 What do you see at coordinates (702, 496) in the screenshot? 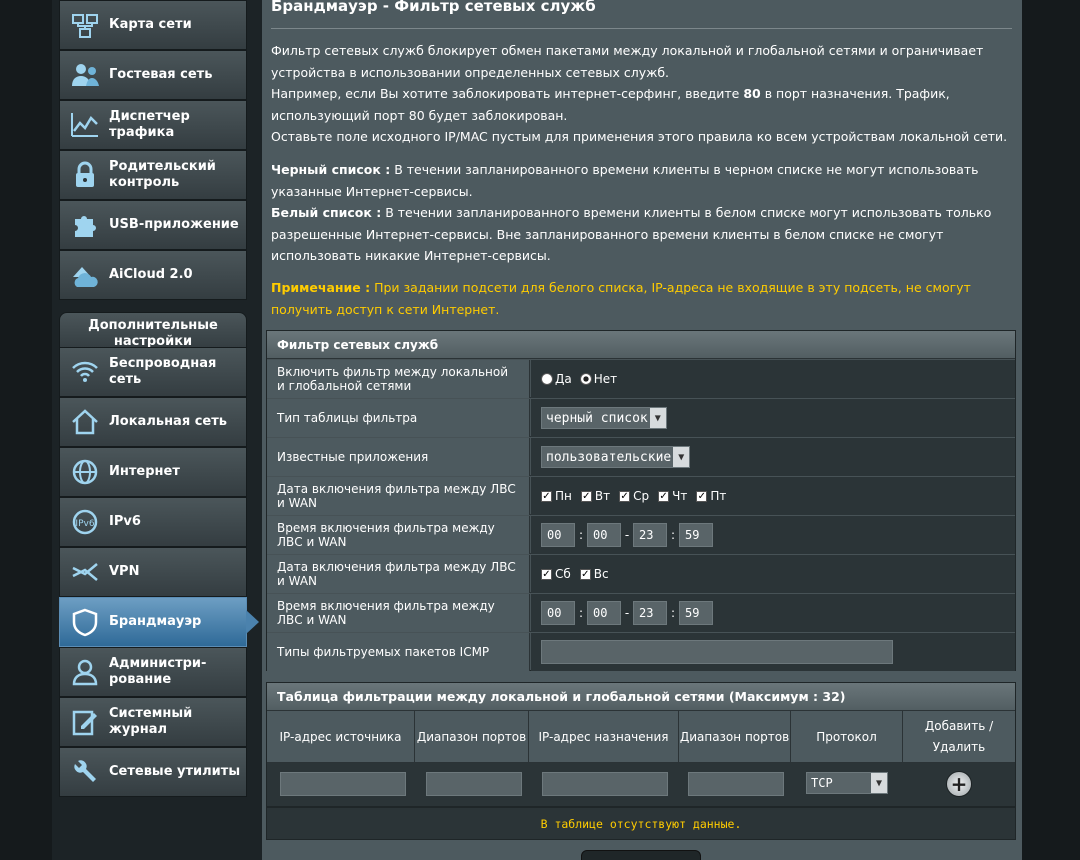
I see `day-fri-checkbox: ✓` at bounding box center [702, 496].